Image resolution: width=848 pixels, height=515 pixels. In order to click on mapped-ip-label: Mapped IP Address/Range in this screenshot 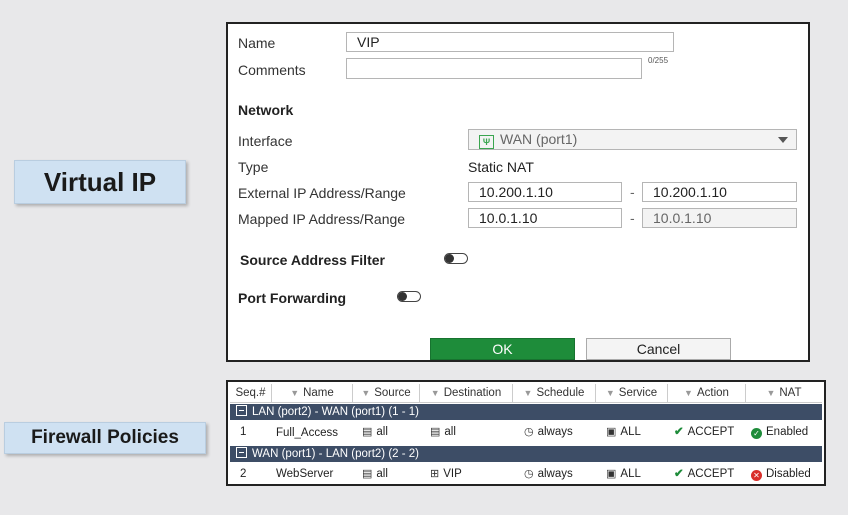, I will do `click(322, 219)`.